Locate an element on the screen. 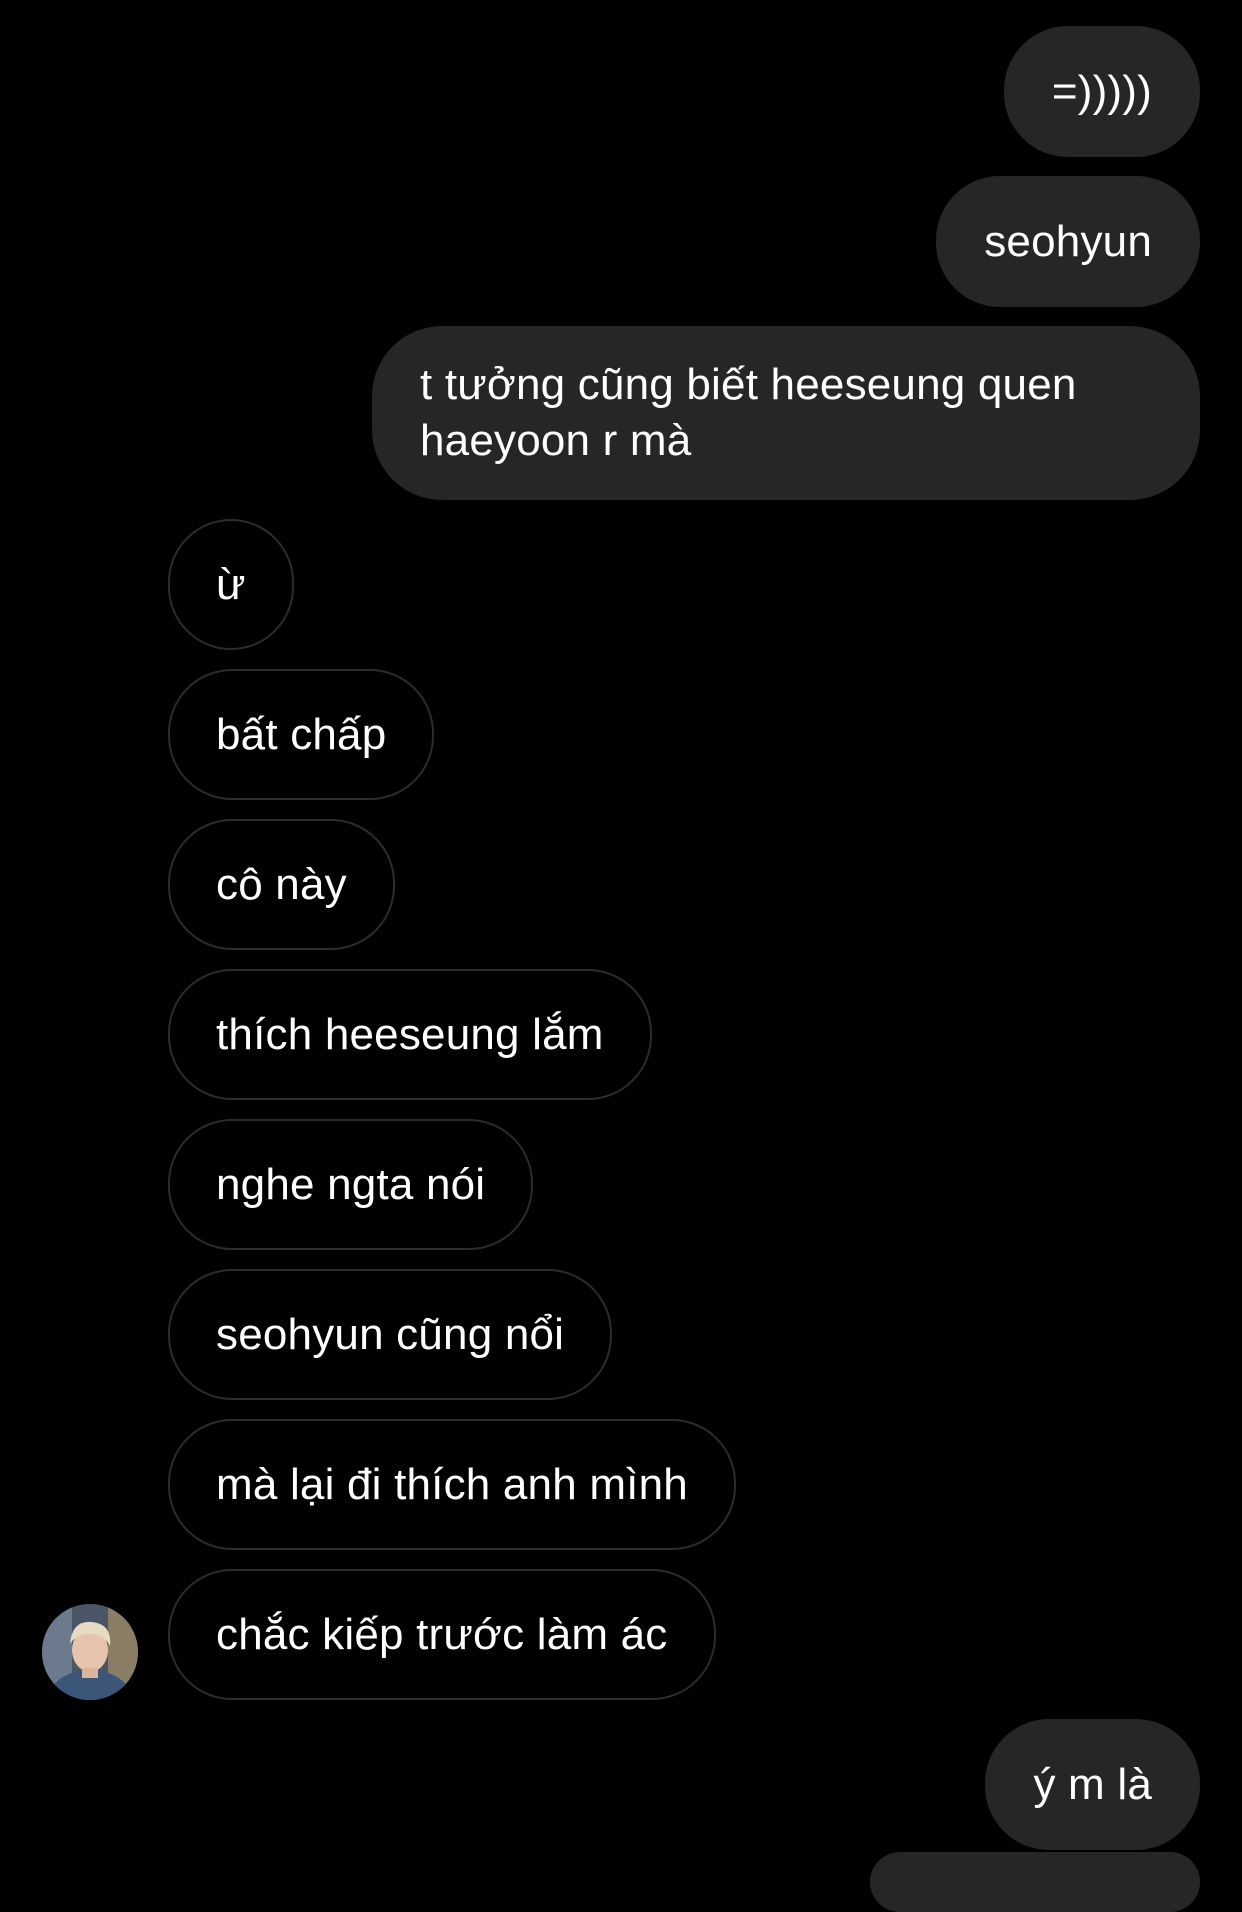  received-message-bubble: thích heeseung lắm is located at coordinates (410, 1034).